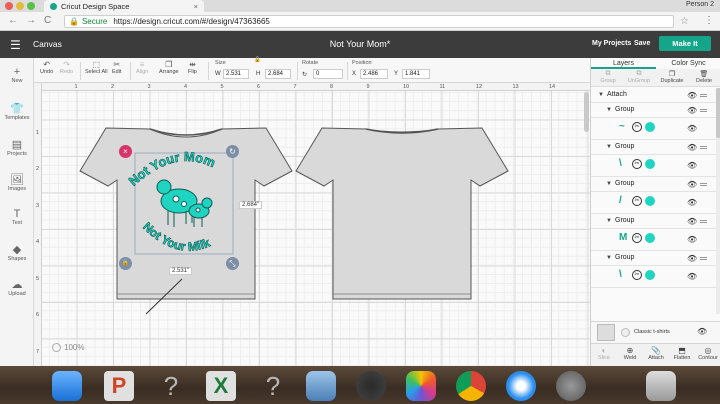 The height and width of the screenshot is (404, 720). I want to click on profile-name: Person 2, so click(700, 4).